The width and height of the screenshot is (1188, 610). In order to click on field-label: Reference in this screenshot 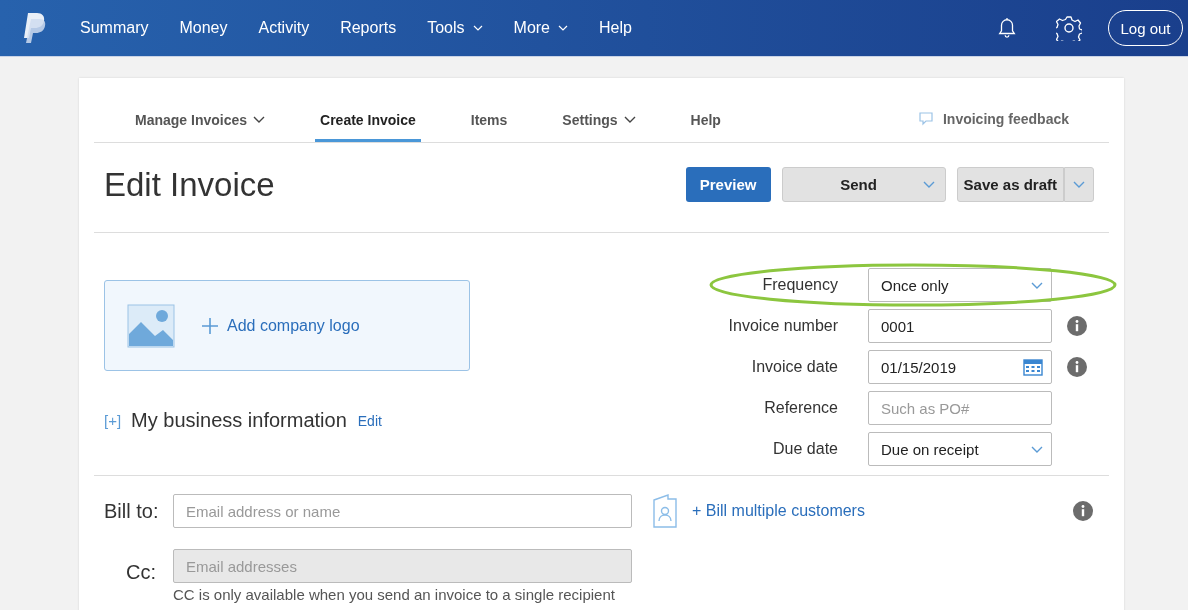, I will do `click(800, 408)`.